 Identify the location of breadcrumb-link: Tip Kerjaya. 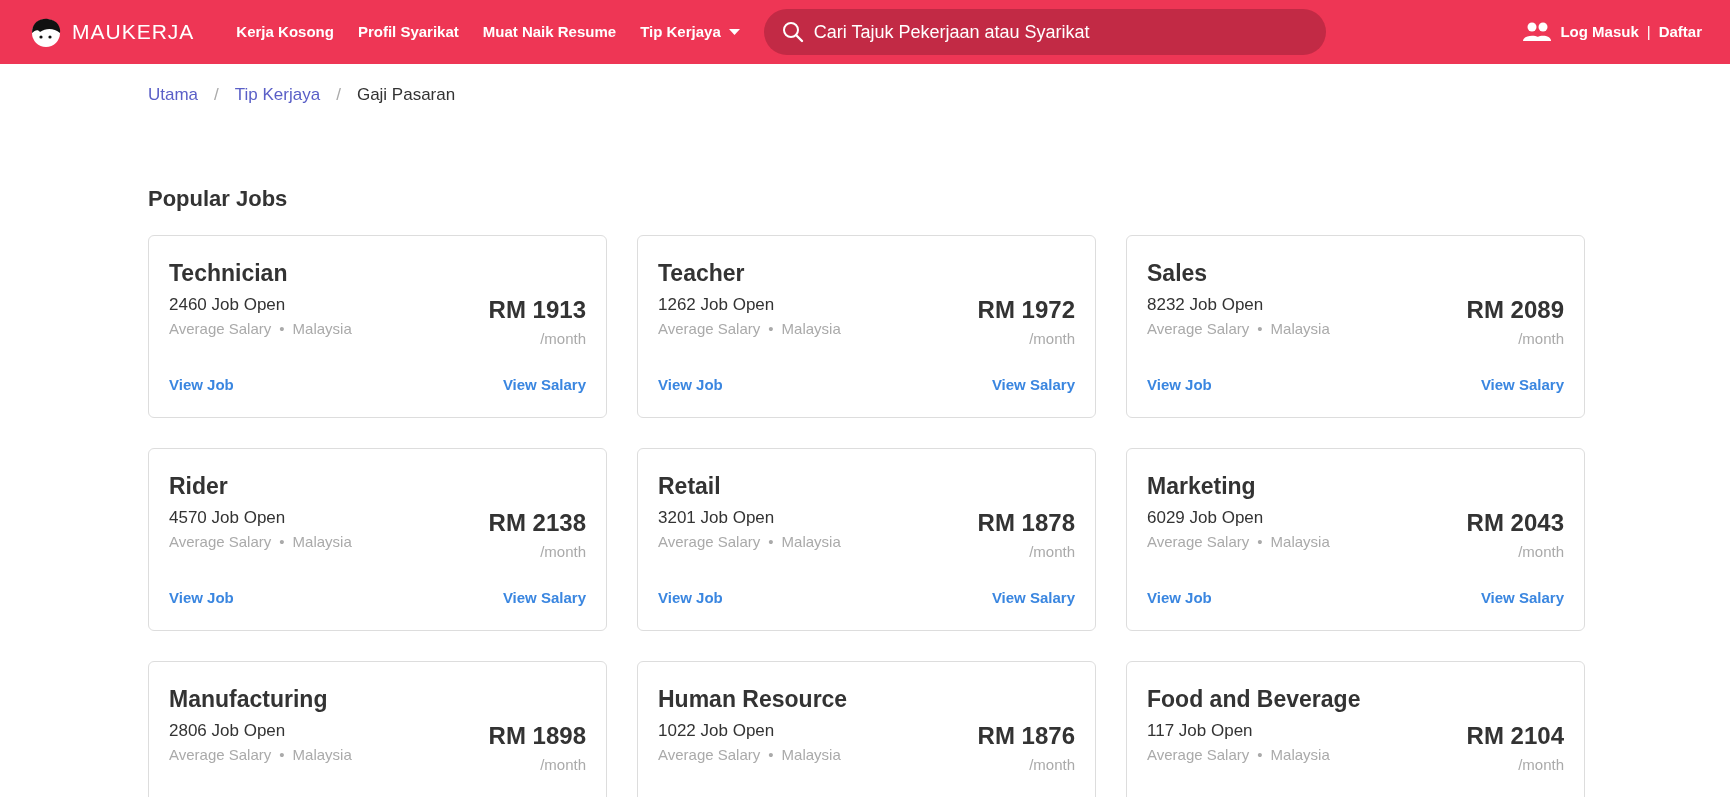
(277, 95).